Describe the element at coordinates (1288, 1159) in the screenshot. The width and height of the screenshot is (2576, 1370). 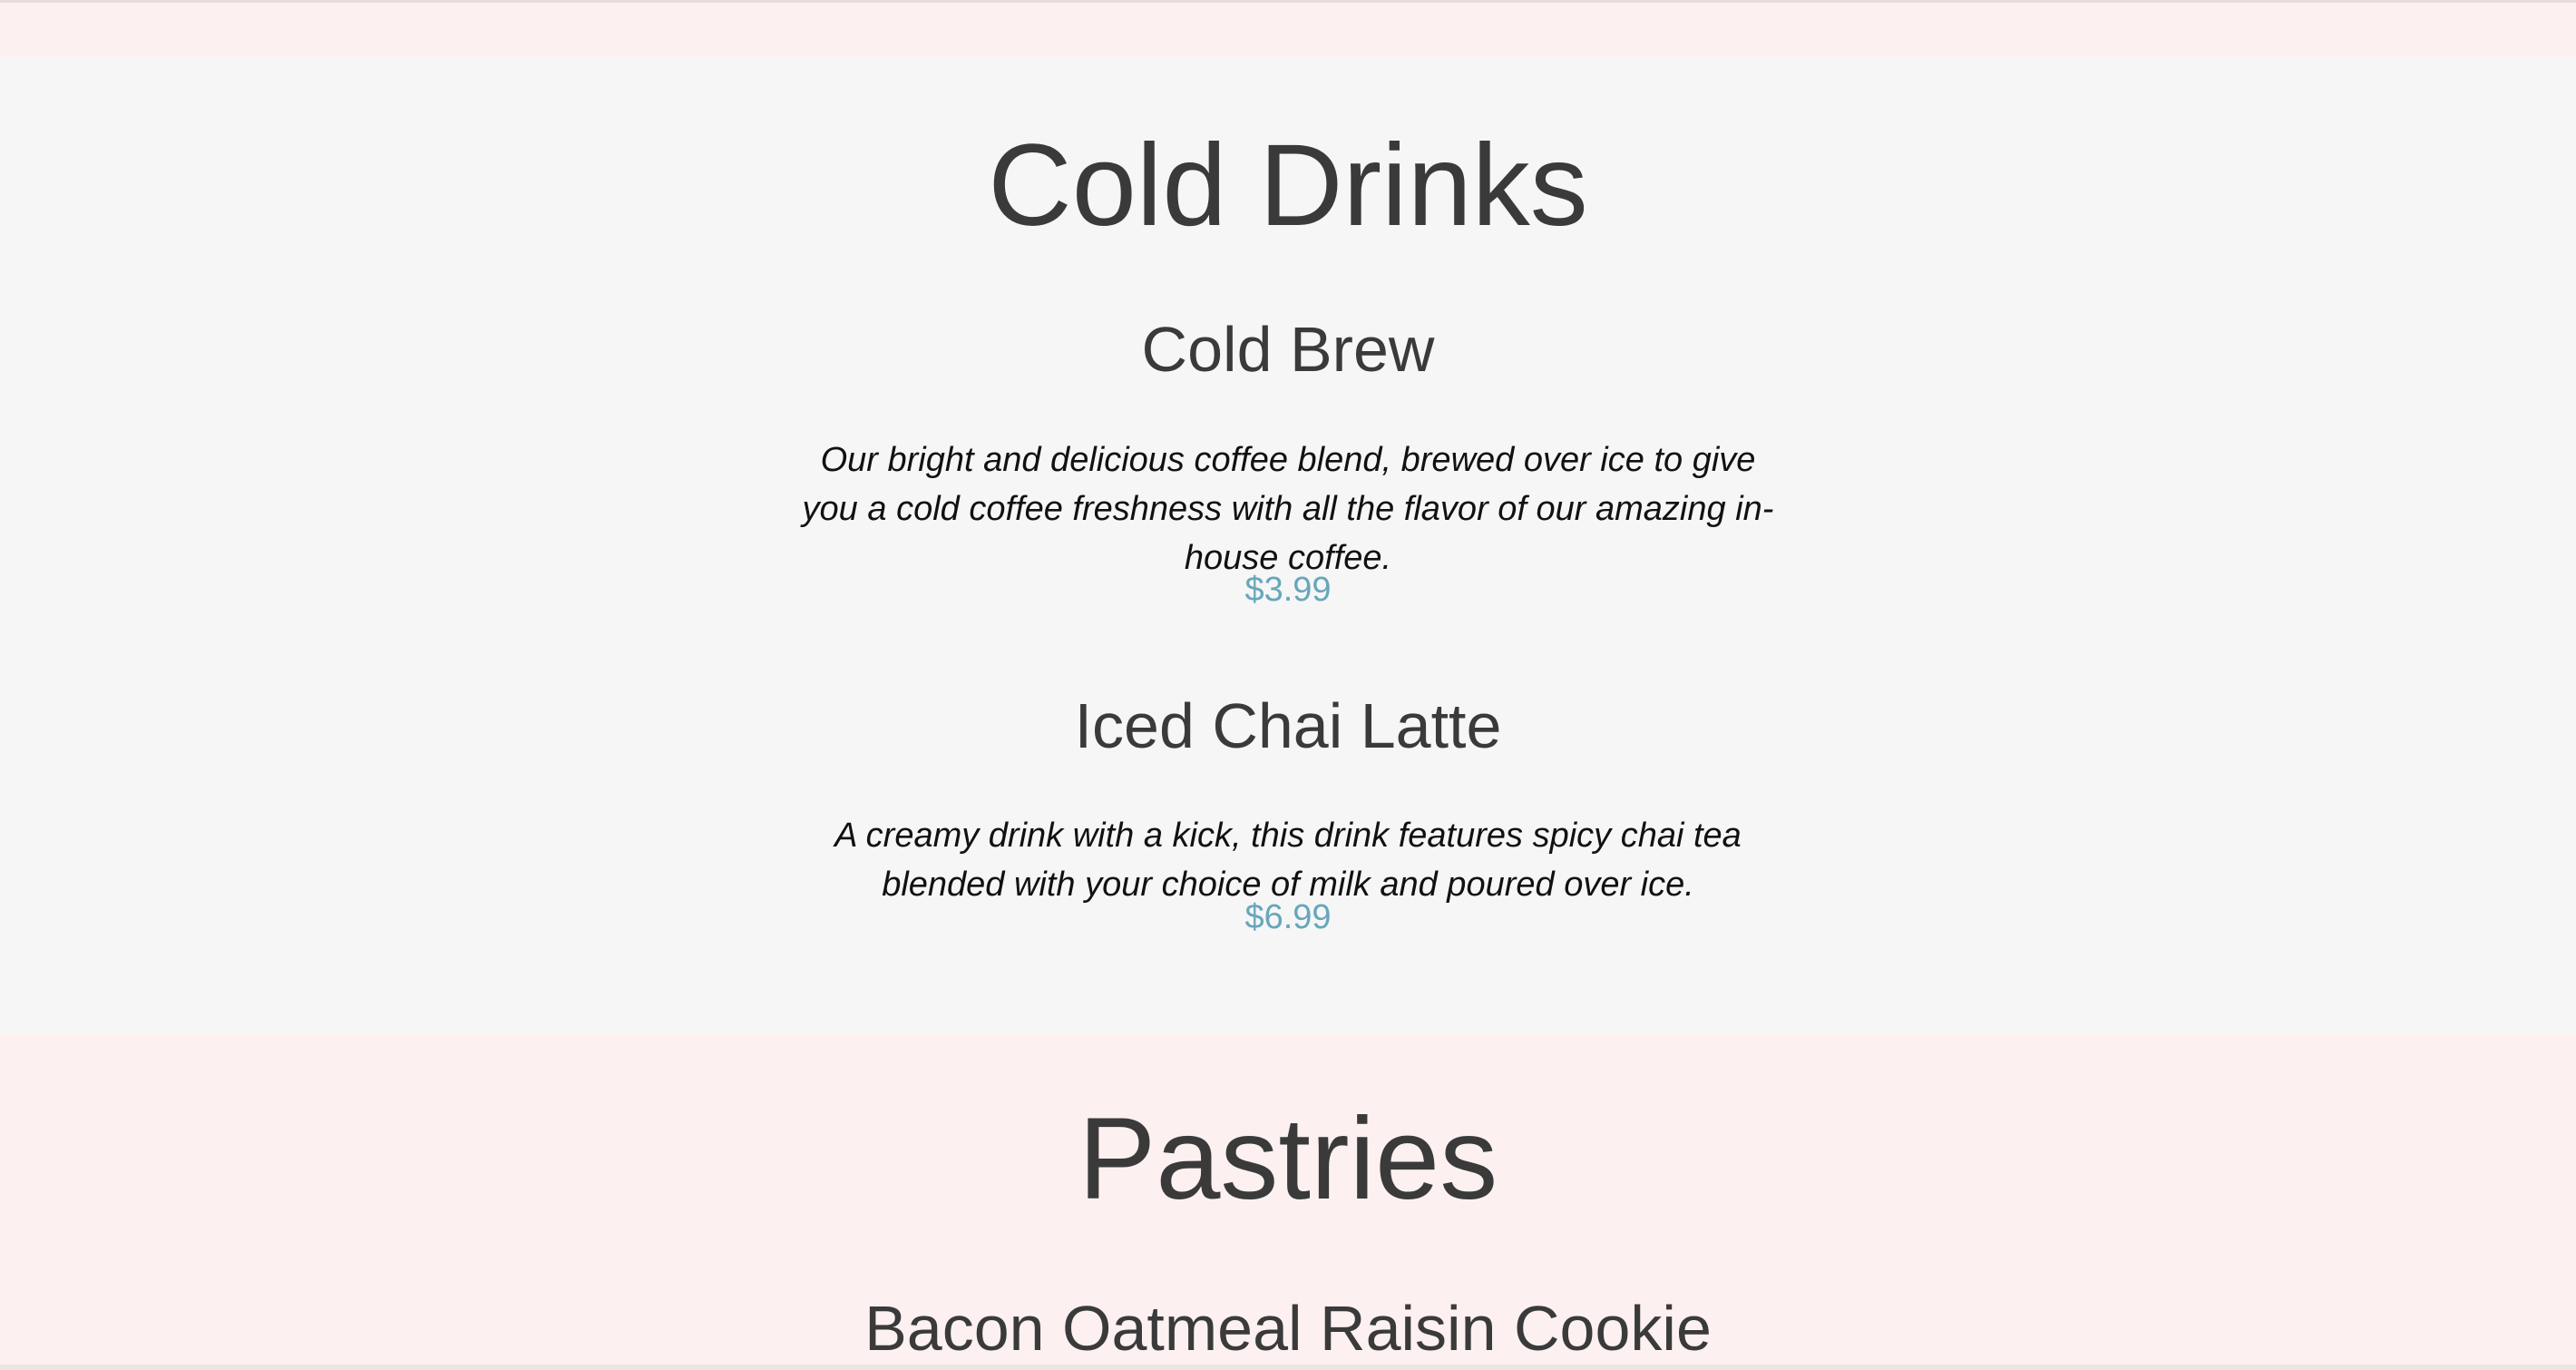
I see `section-title: Pastries` at that location.